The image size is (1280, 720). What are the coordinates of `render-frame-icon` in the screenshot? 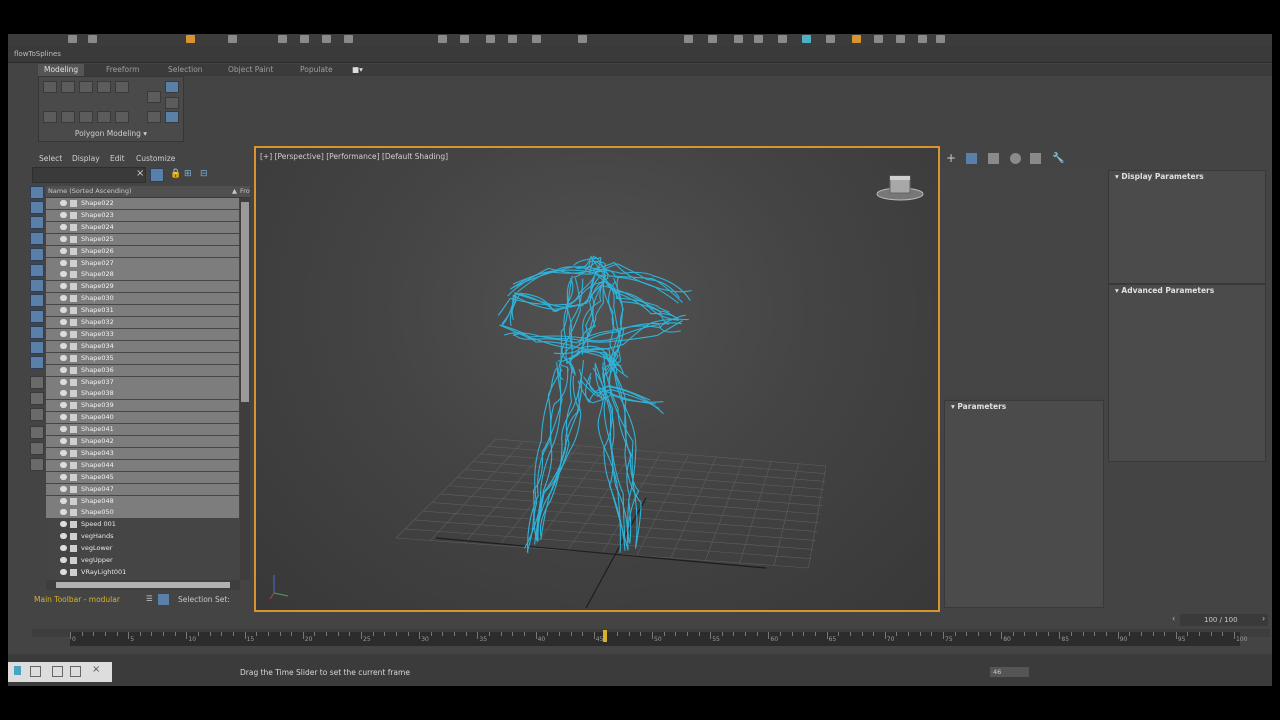 It's located at (806, 39).